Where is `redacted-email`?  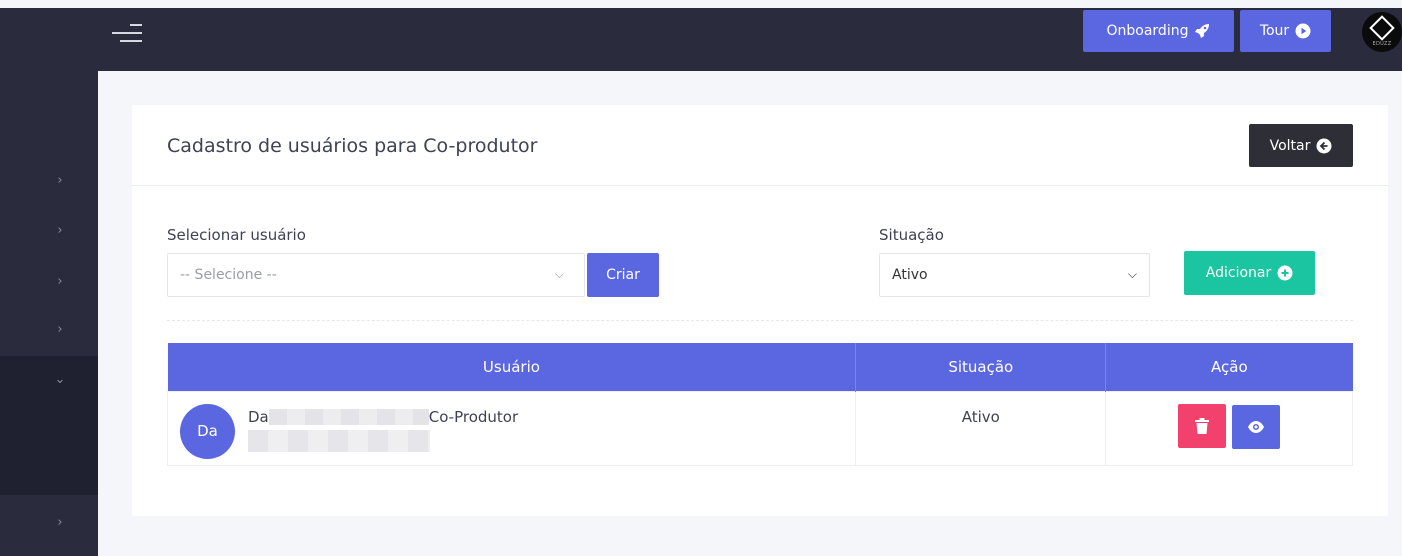
redacted-email is located at coordinates (339, 440).